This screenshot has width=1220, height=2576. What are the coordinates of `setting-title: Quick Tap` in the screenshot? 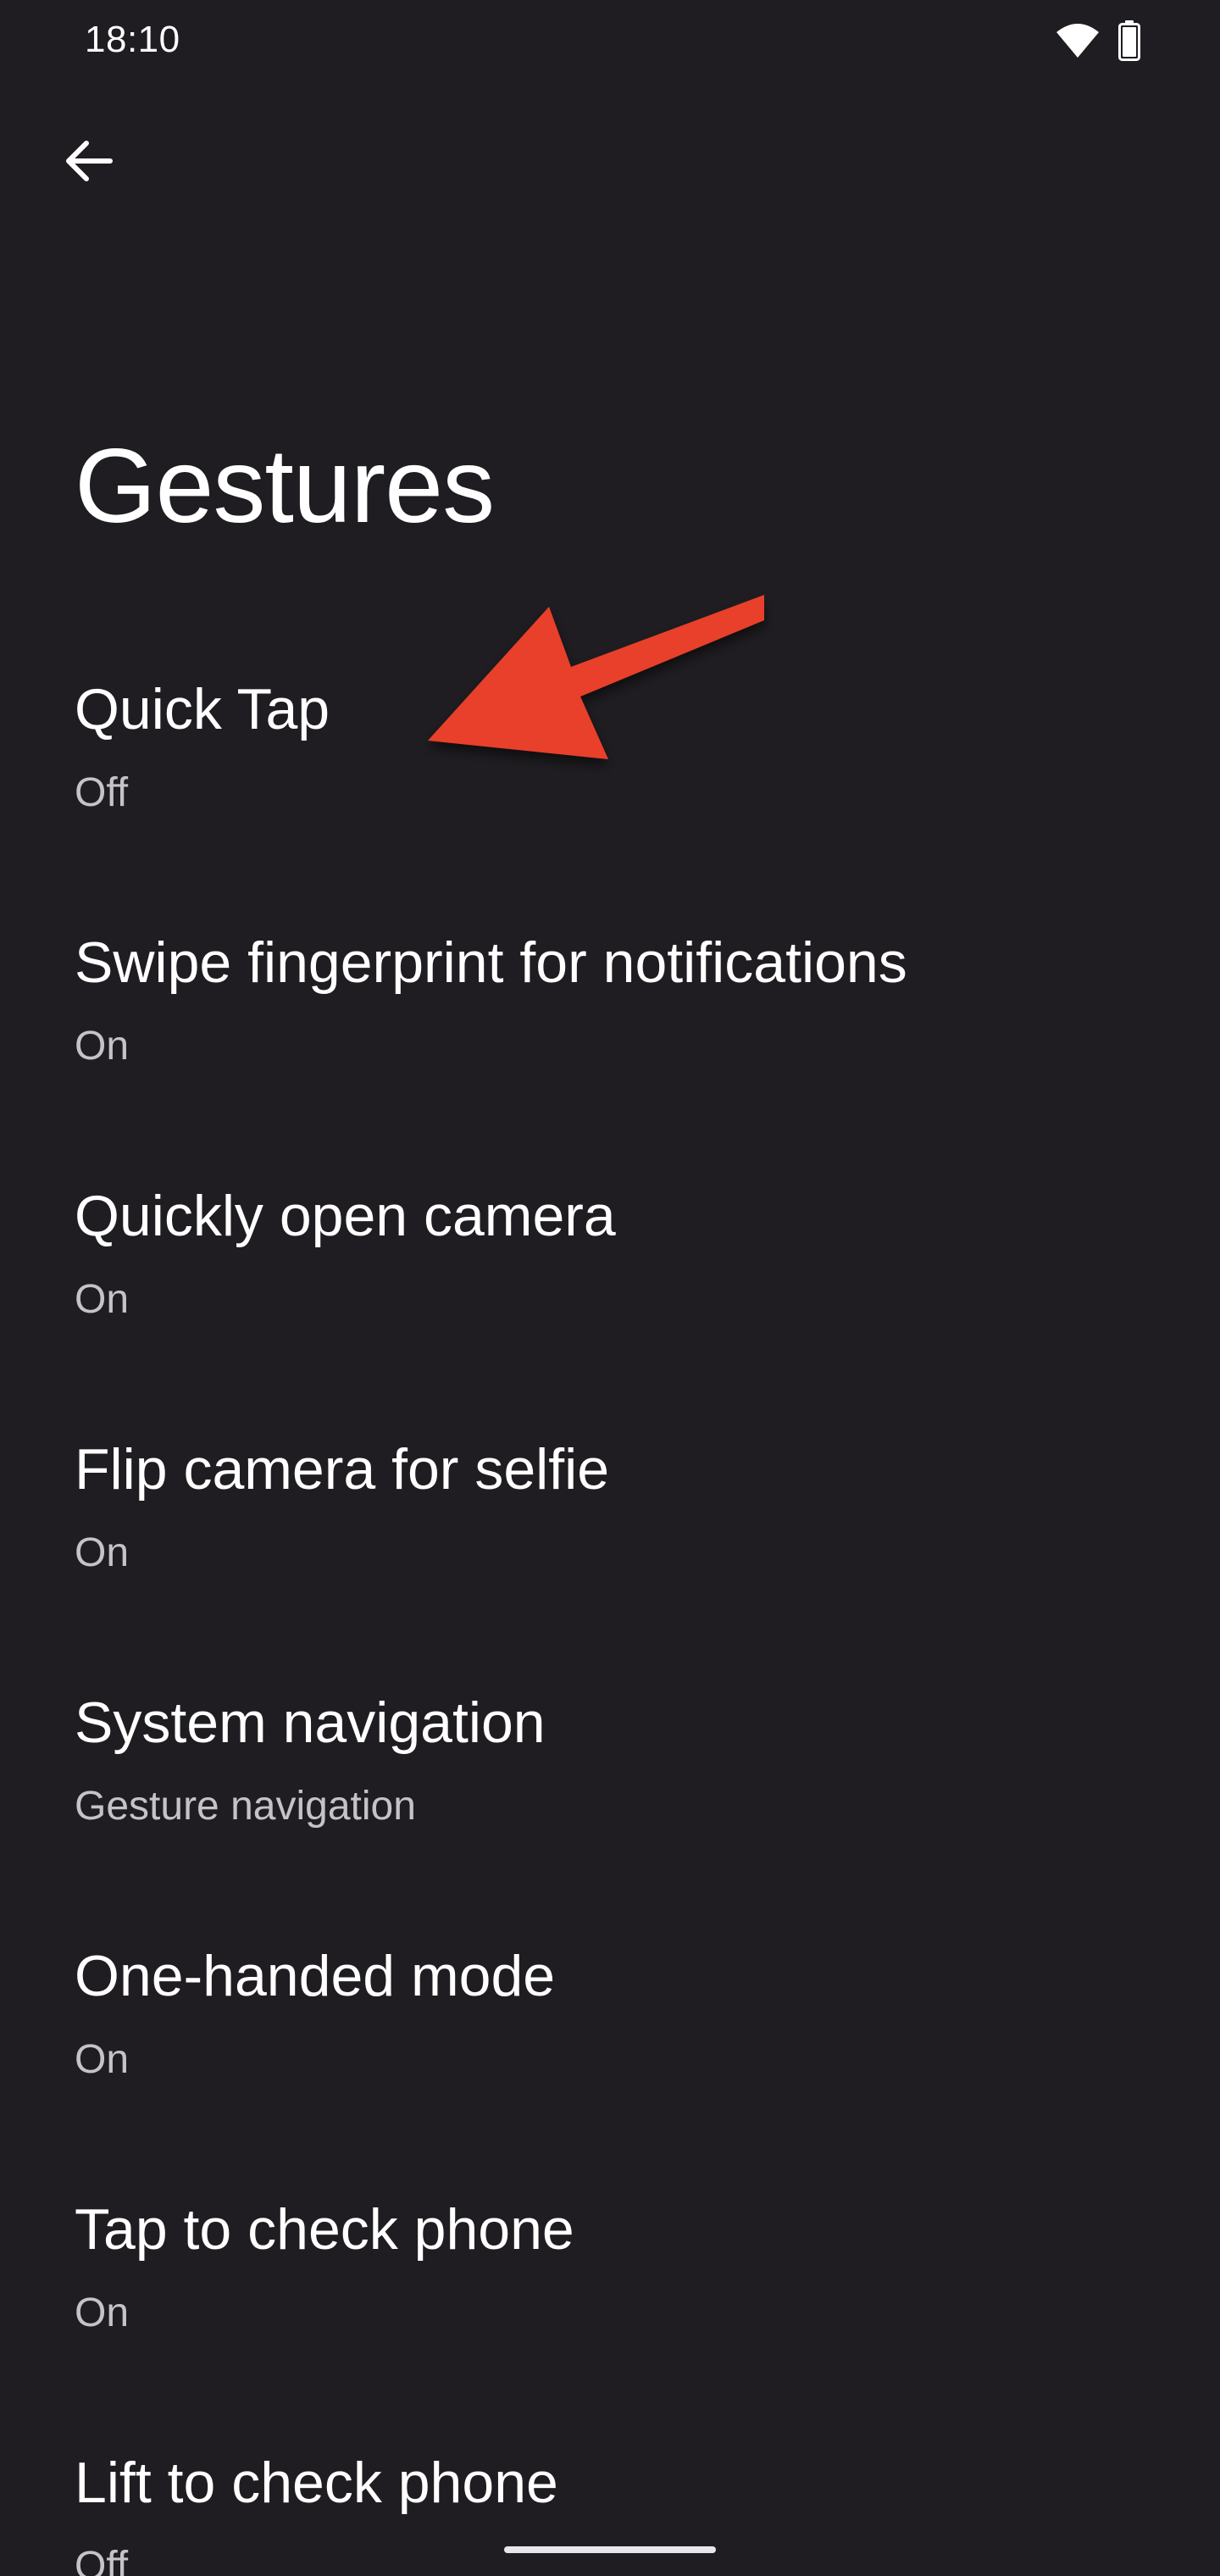 It's located at (202, 709).